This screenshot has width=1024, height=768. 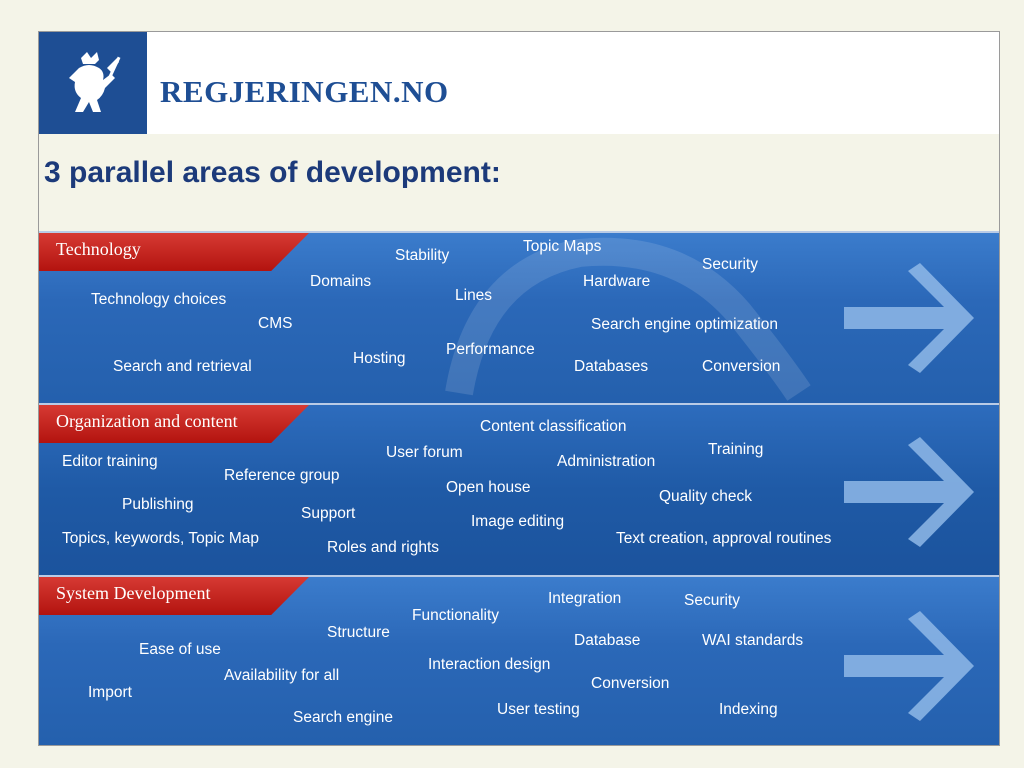 I want to click on term: Editor training, so click(x=110, y=461).